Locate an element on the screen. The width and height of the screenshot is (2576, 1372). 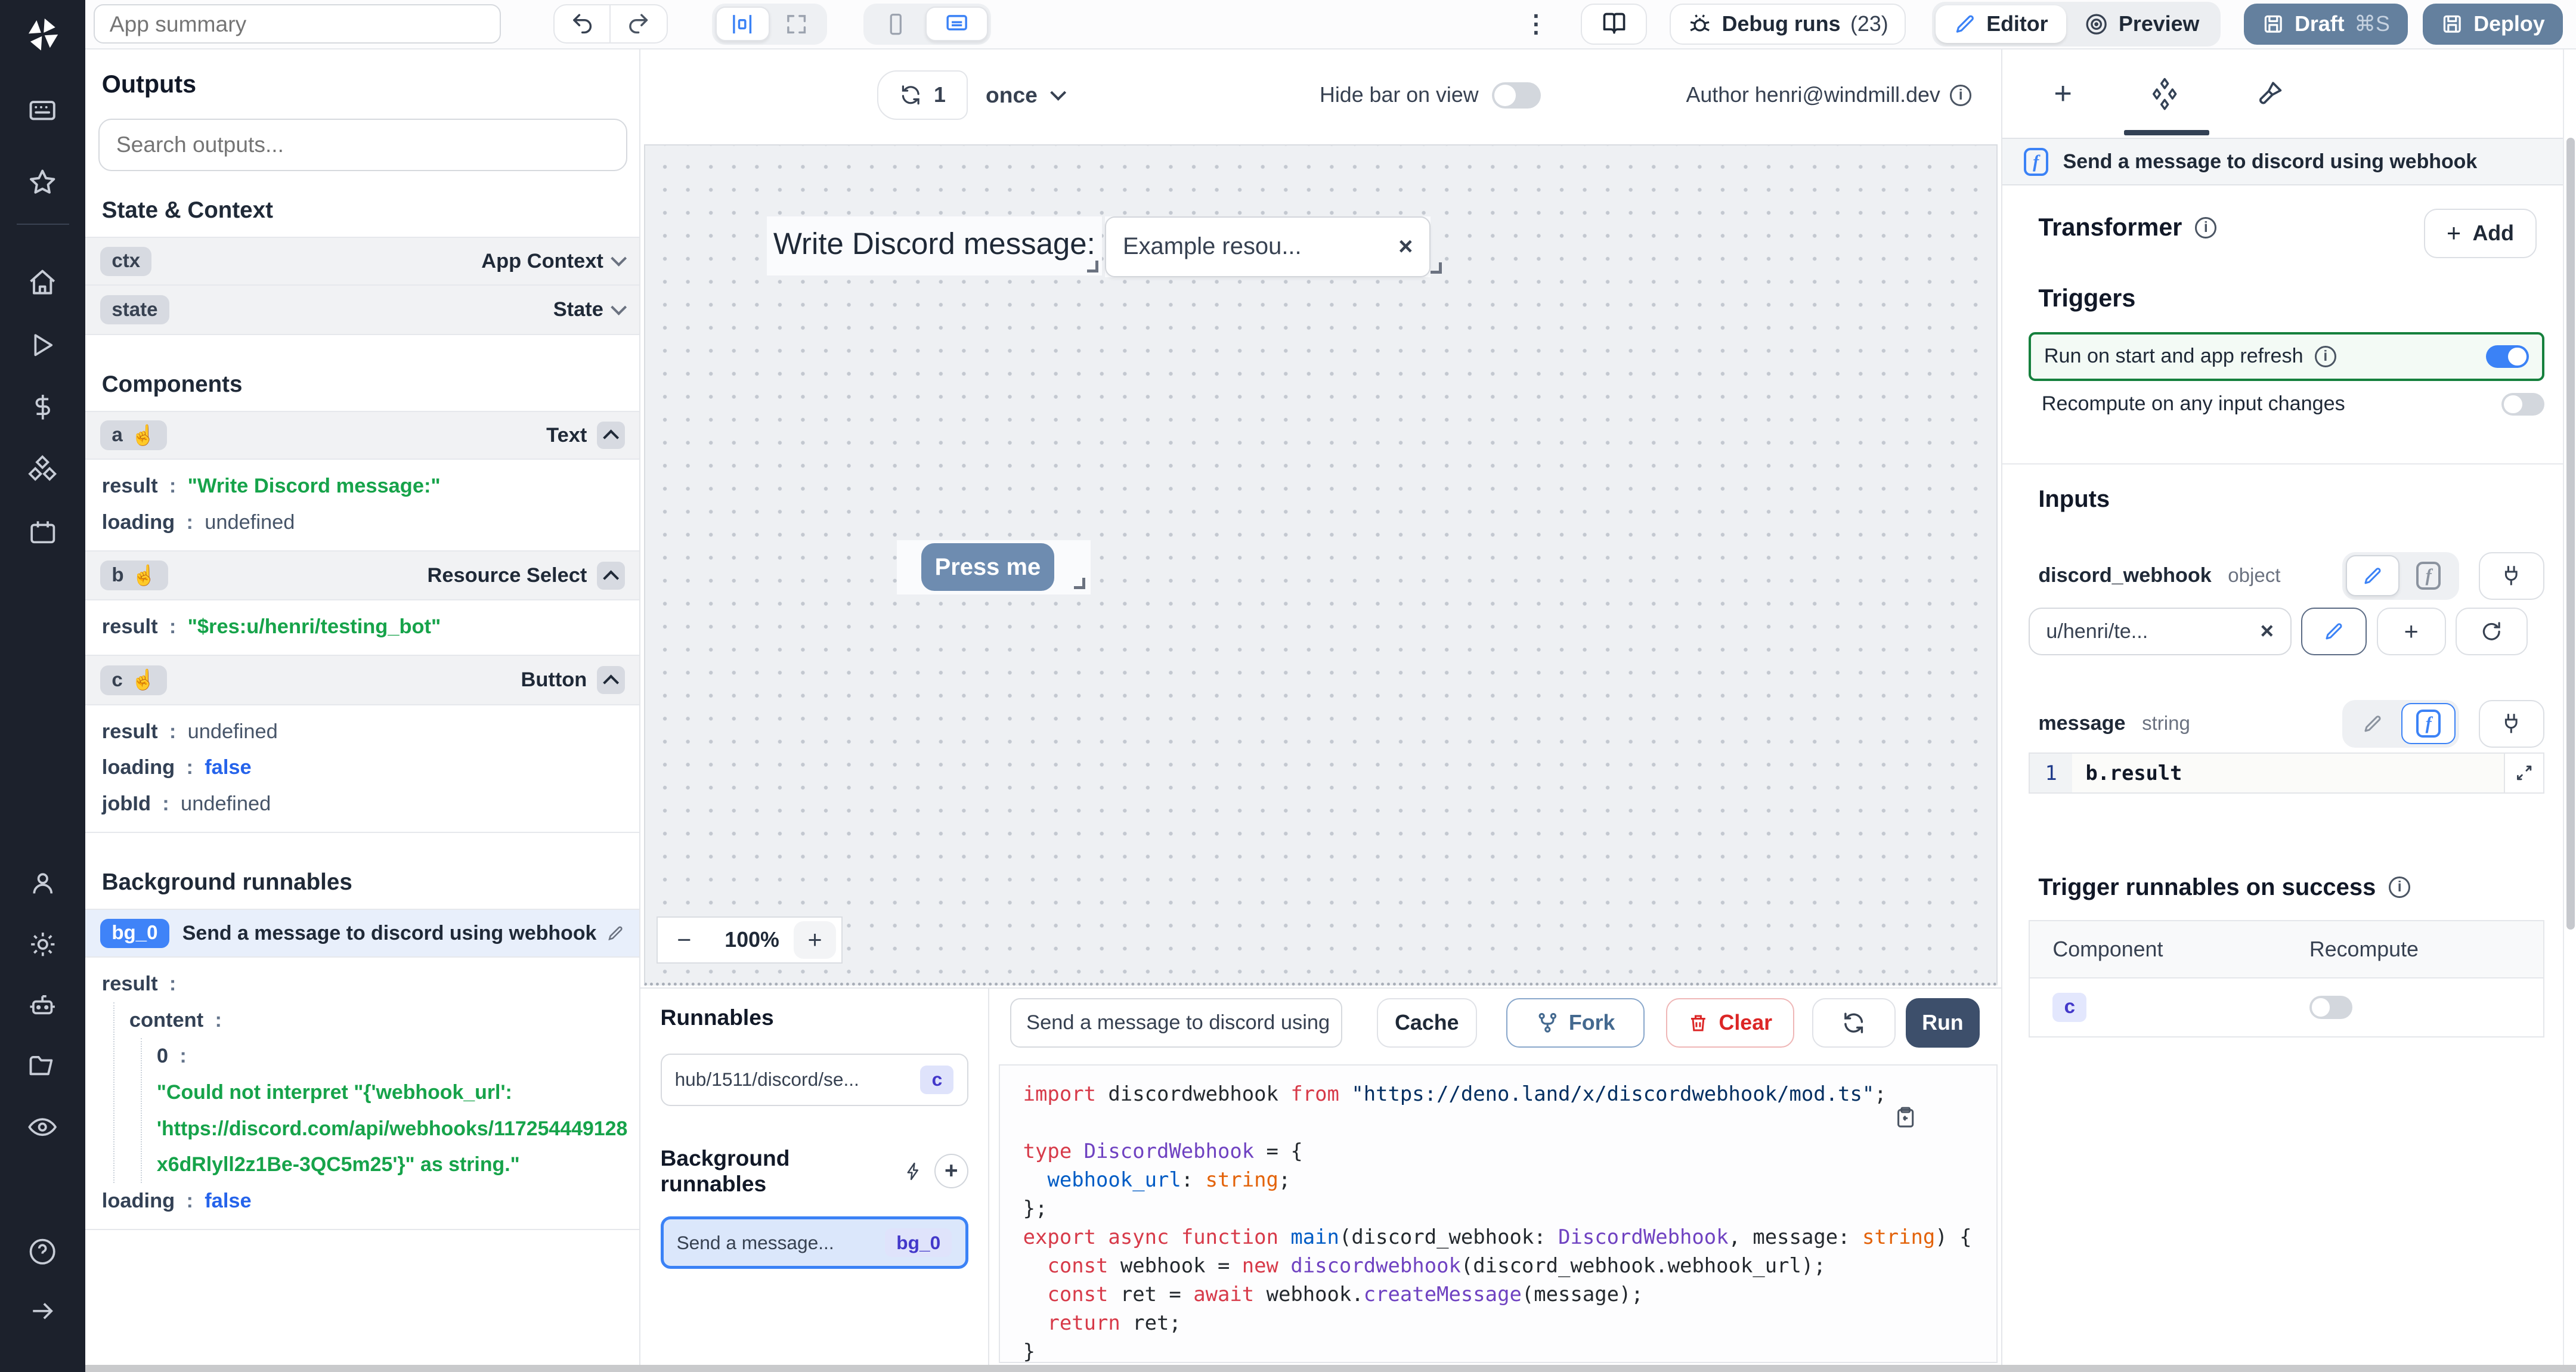
desktop-view-button is located at coordinates (956, 24).